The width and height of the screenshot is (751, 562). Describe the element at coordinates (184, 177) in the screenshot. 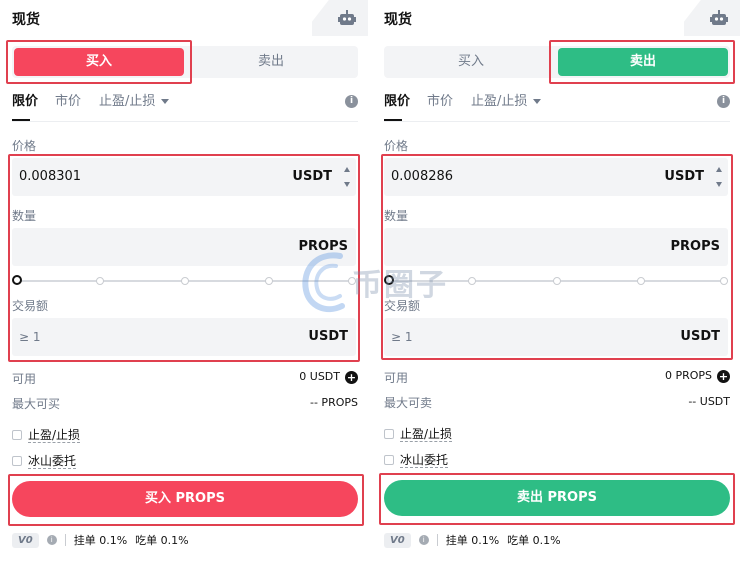

I see `price-input: 0.008301 USDT` at that location.